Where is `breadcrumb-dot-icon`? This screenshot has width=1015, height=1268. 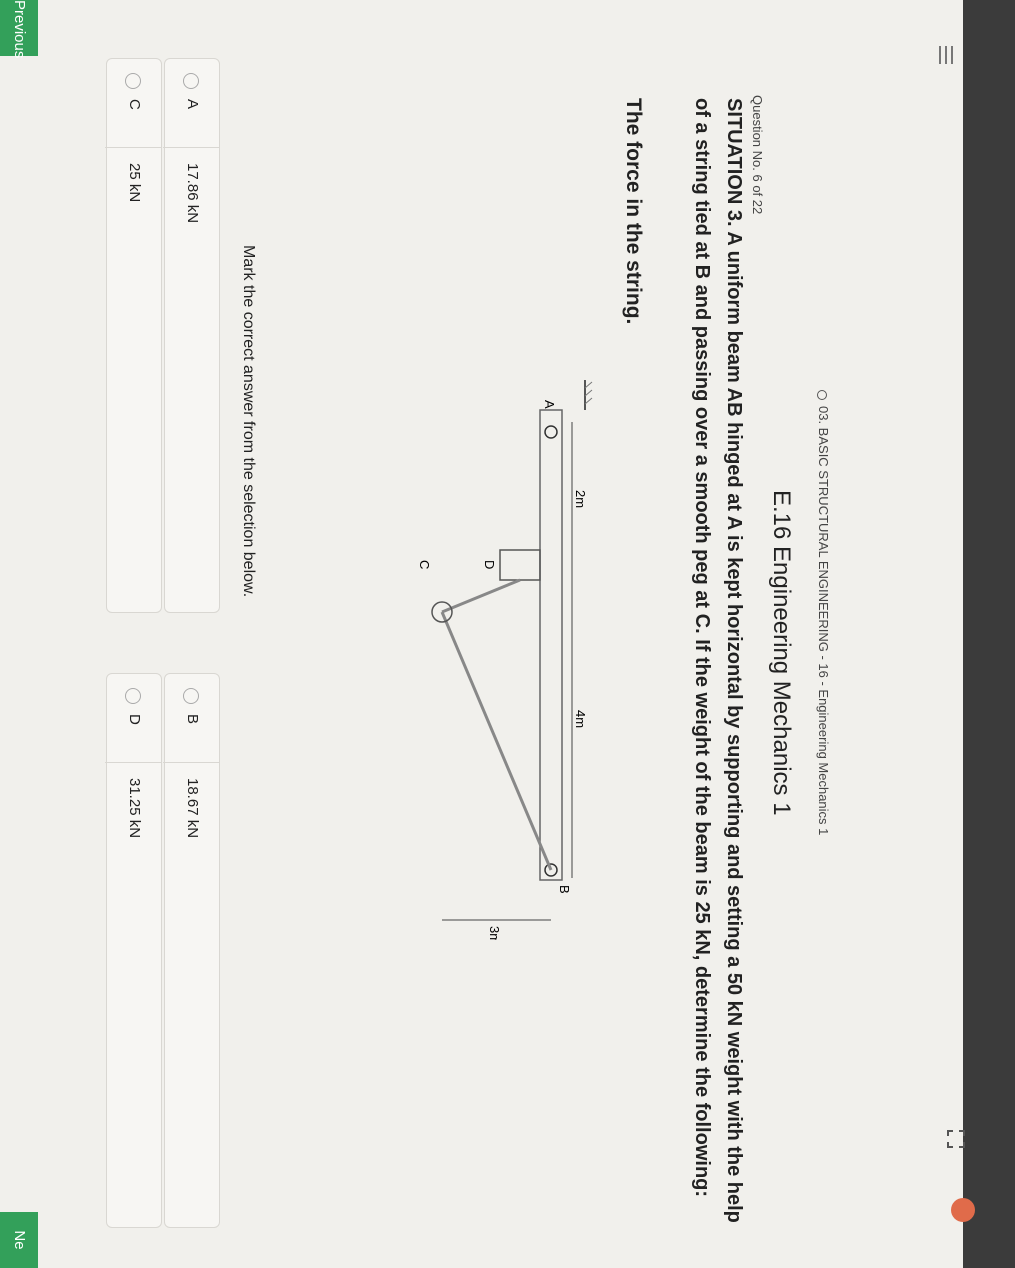
breadcrumb-dot-icon is located at coordinates (822, 395).